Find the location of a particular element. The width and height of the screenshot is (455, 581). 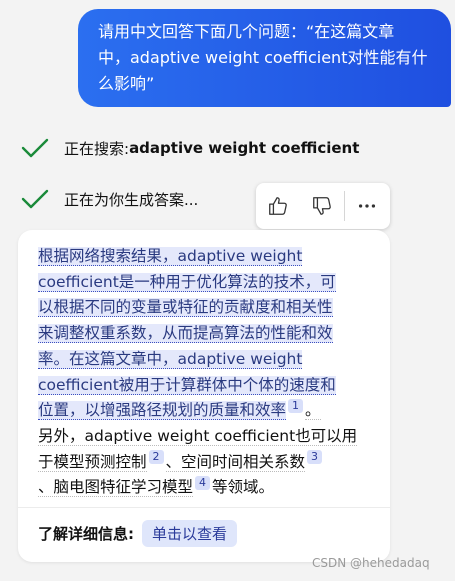

citation-badge: 3 is located at coordinates (315, 457).